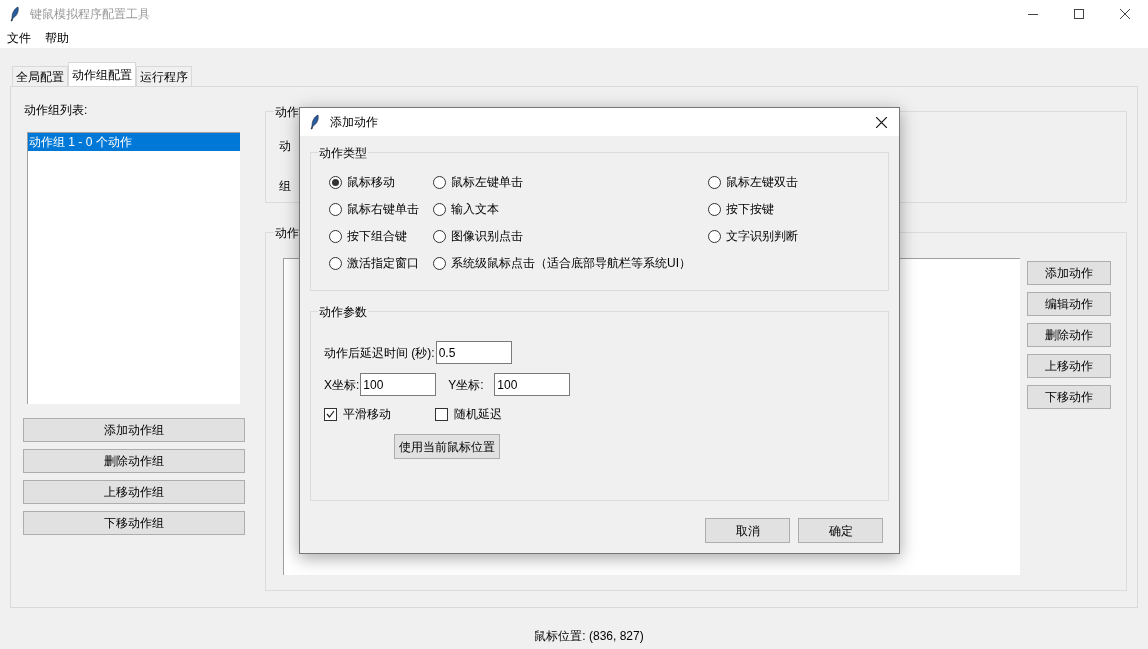  Describe the element at coordinates (1069, 273) in the screenshot. I see `action-button: 添加动作` at that location.